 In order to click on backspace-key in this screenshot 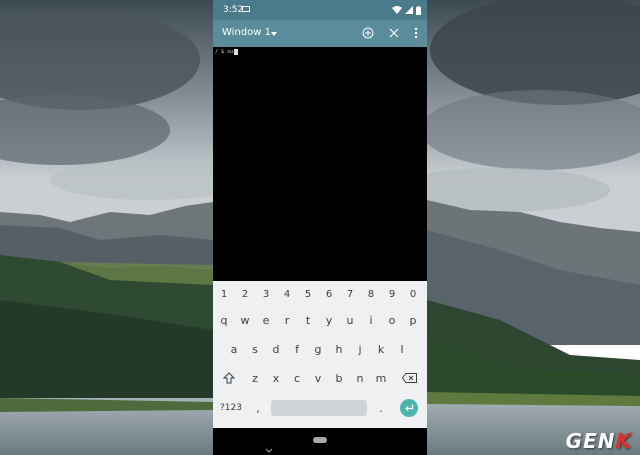, I will do `click(409, 378)`.